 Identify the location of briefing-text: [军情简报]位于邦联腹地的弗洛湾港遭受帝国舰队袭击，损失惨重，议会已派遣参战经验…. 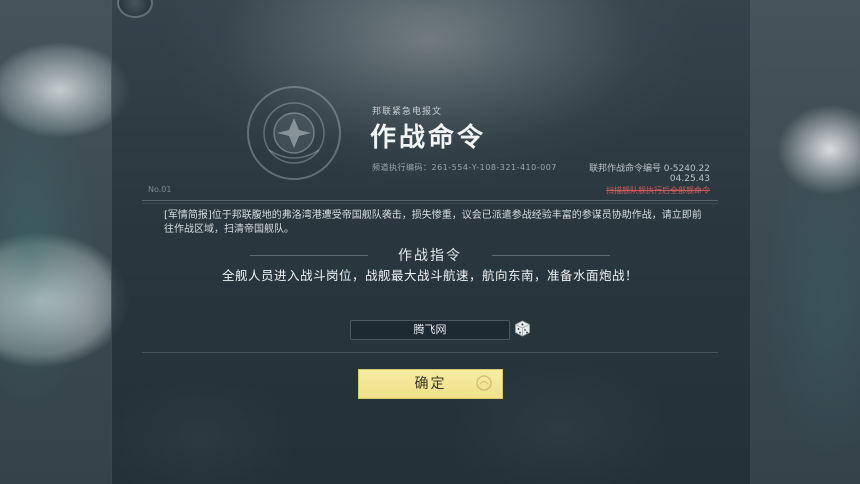
(433, 222).